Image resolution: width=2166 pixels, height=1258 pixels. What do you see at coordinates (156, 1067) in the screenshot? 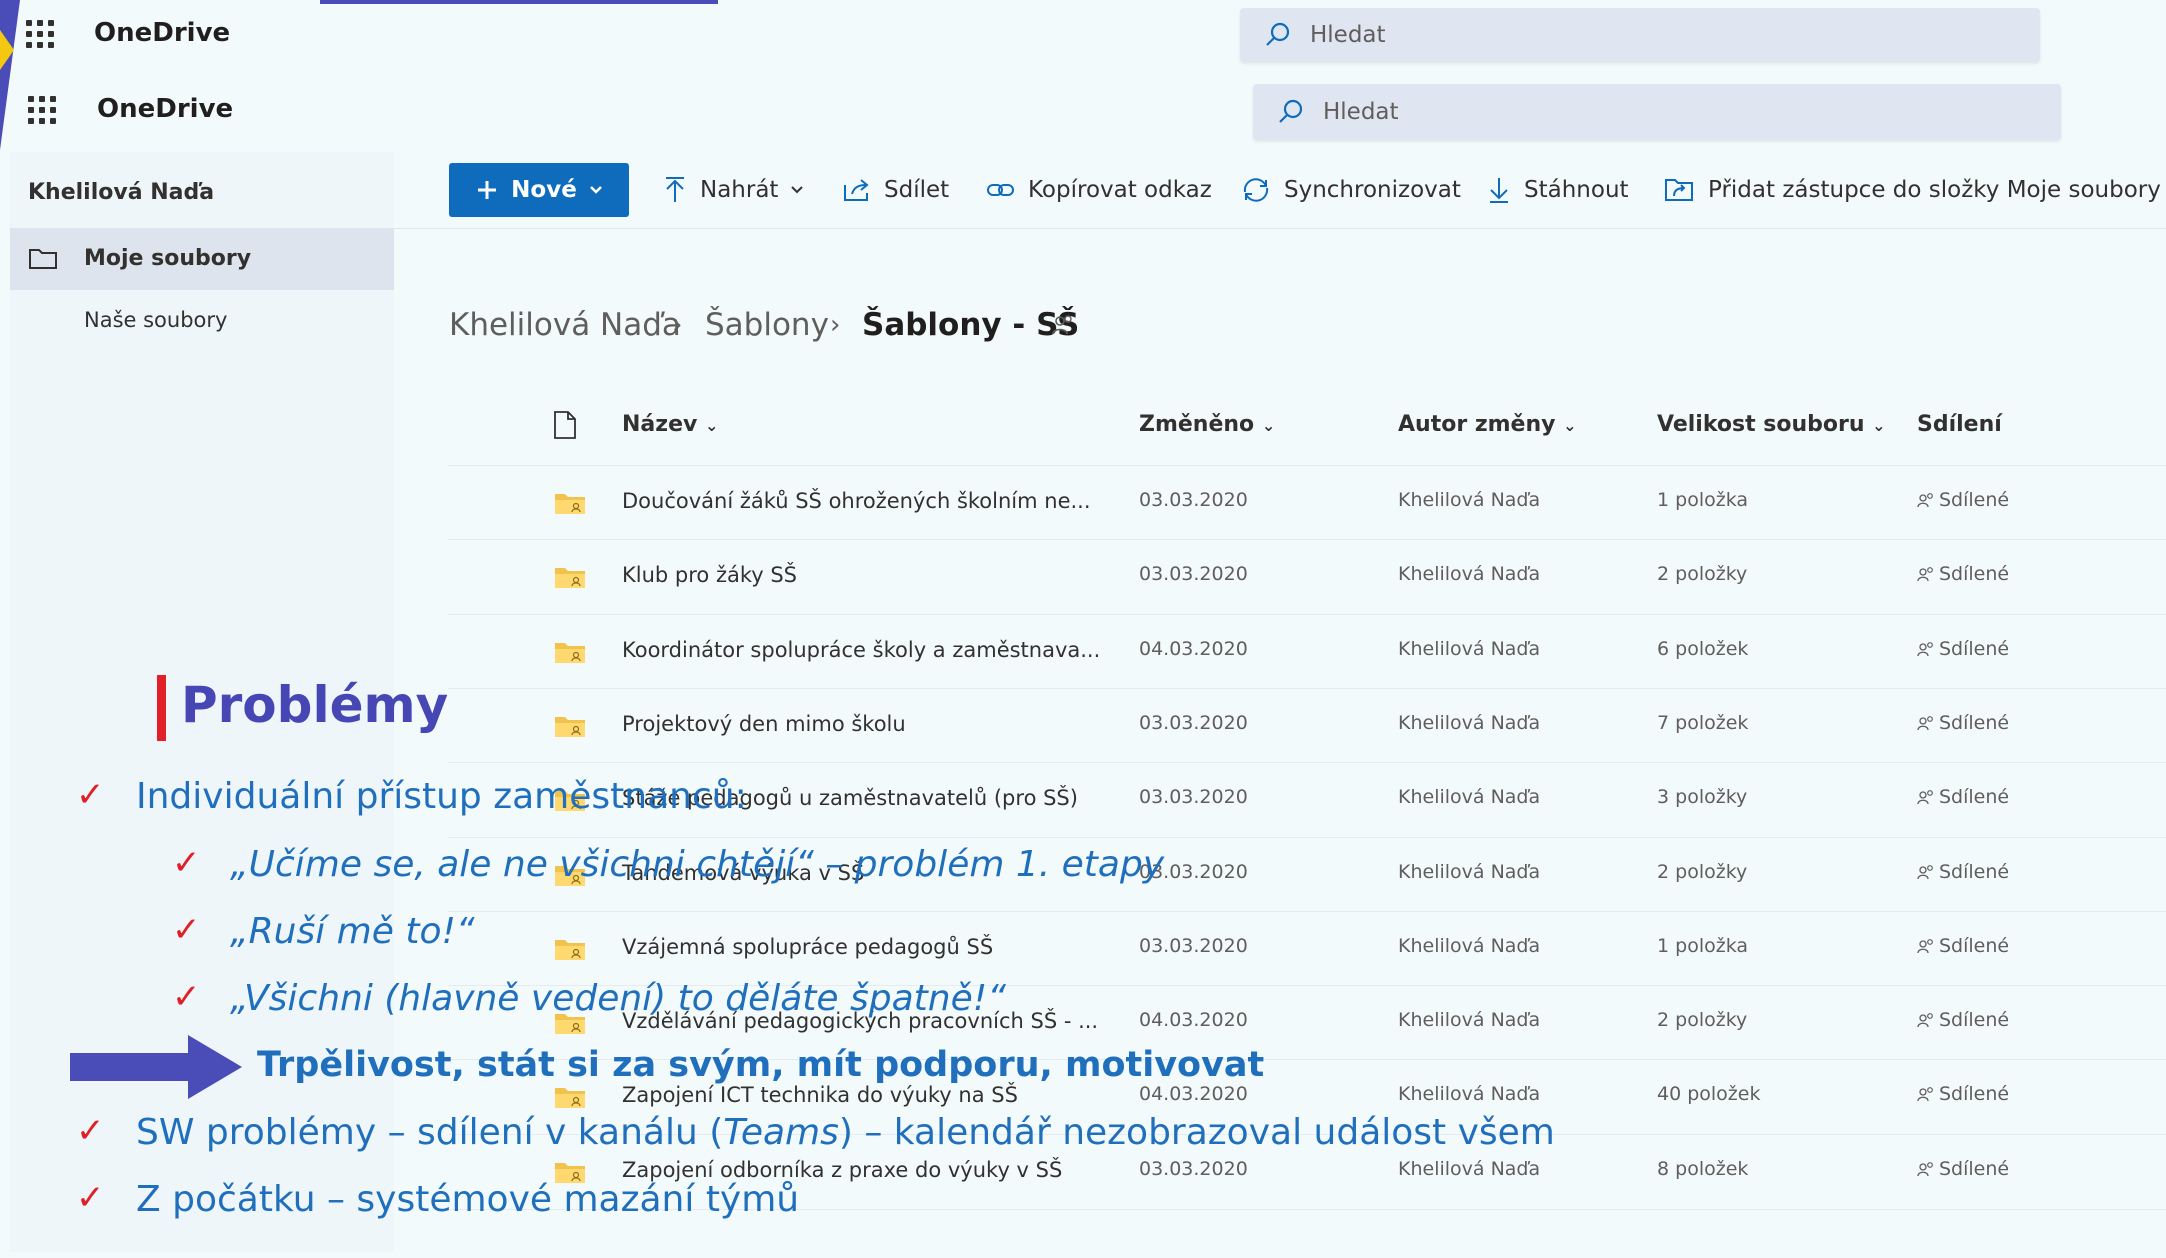
I see `arrow-right-icon` at bounding box center [156, 1067].